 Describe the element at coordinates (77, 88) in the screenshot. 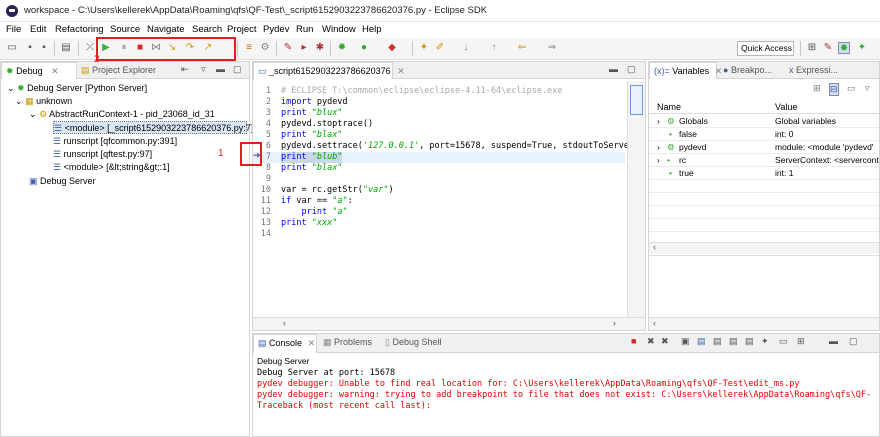

I see `tree-item-debug-server: ⌄ ✹ Debug Server [Python Server]` at that location.